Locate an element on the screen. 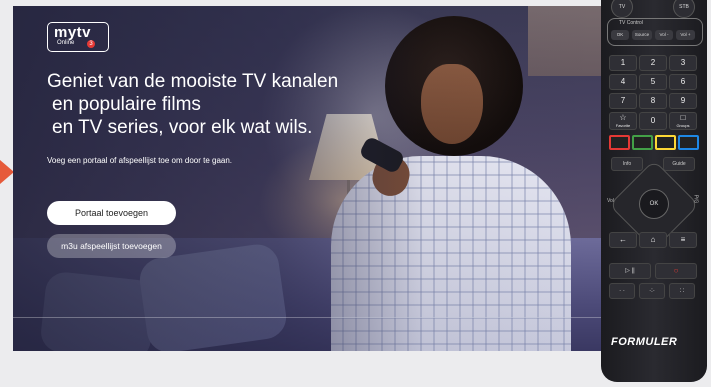 The image size is (711, 387). key-6: 6 is located at coordinates (683, 82).